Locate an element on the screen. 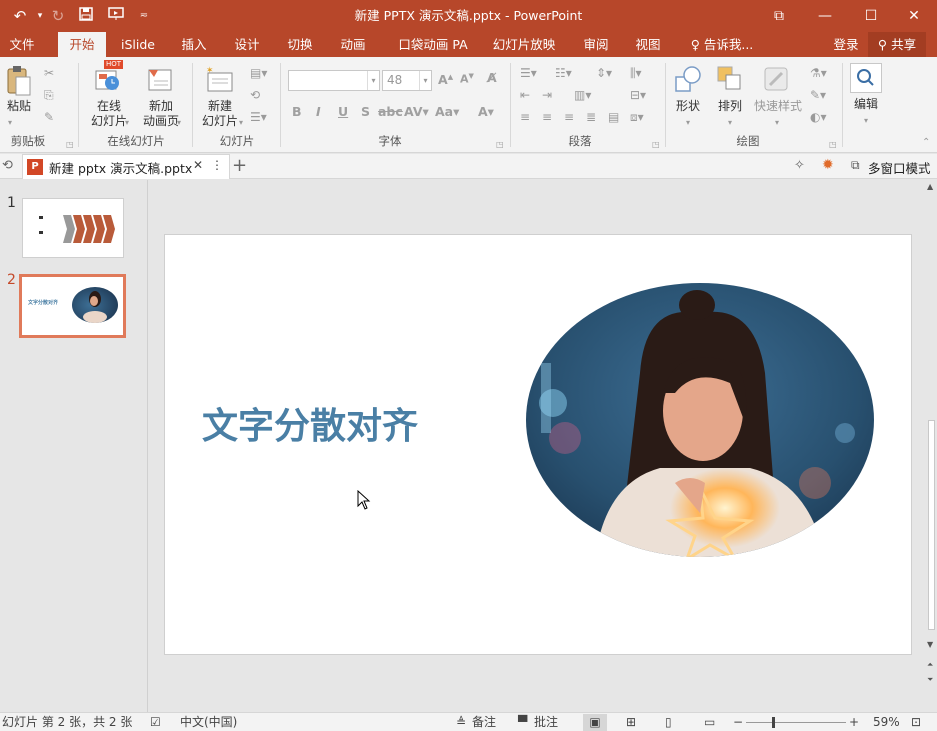 Image resolution: width=937 pixels, height=731 pixels. ribbon-display-options-icon: ⧉ is located at coordinates (779, 16).